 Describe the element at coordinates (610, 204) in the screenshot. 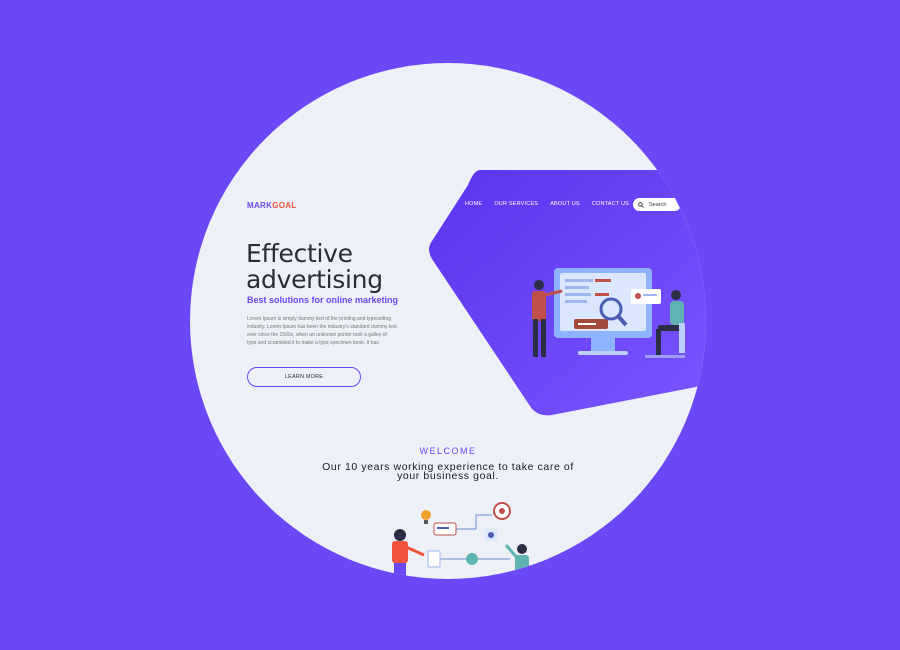

I see `nav-item-contact-us: CONTACT US` at that location.